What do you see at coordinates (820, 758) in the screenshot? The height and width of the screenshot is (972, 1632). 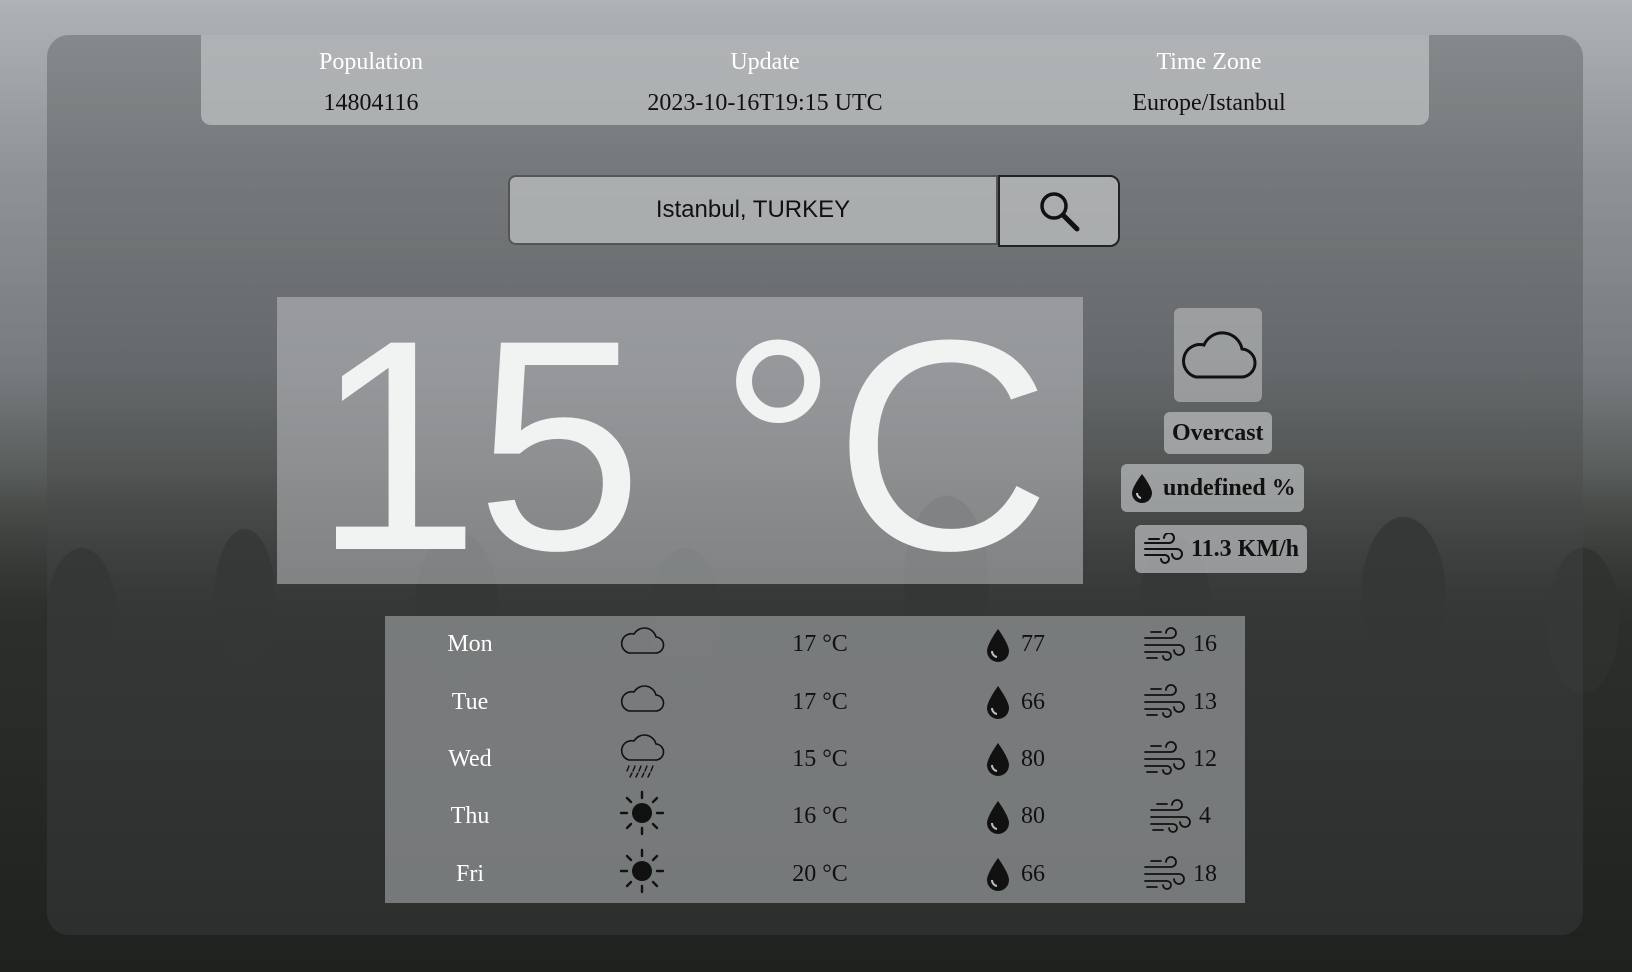 I see `forecast-temperature: 15 °C` at bounding box center [820, 758].